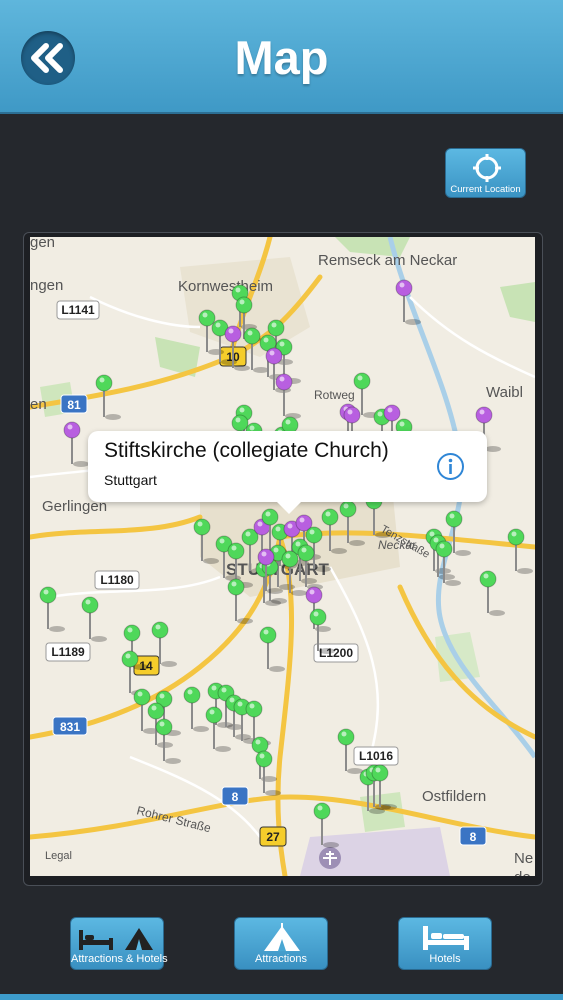 The image size is (563, 1000). I want to click on tab-attractions-hotels: Attractions & Hotels, so click(119, 943).